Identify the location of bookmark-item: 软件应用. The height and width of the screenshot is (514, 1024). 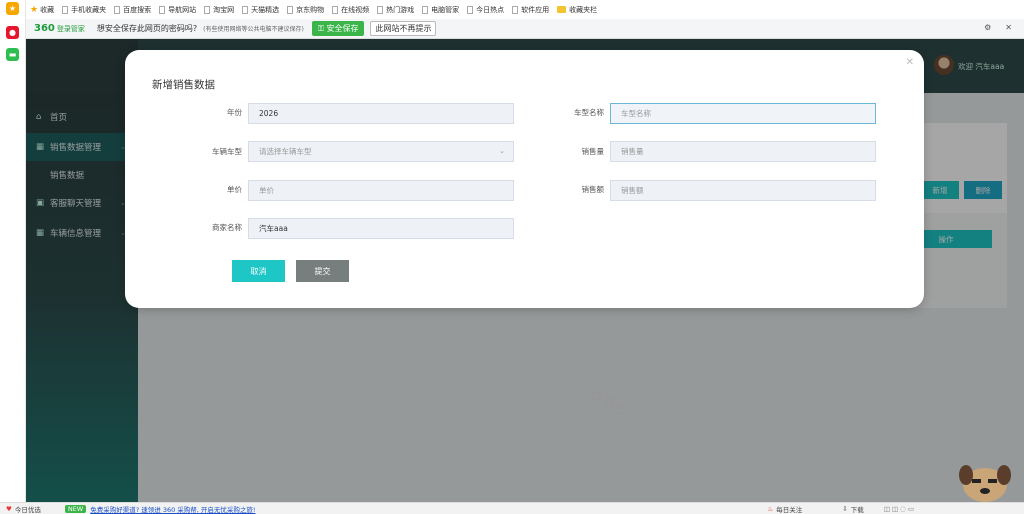
(530, 10).